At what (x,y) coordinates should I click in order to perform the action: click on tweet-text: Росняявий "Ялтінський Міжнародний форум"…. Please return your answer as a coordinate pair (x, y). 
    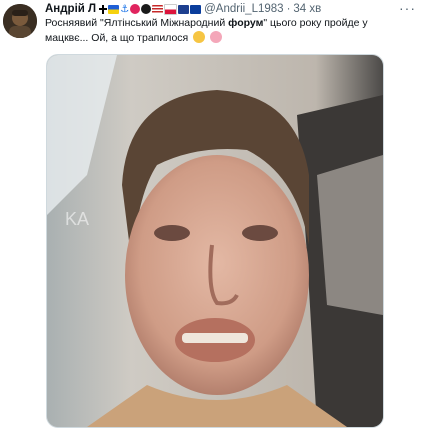
    Looking at the image, I should click on (215, 31).